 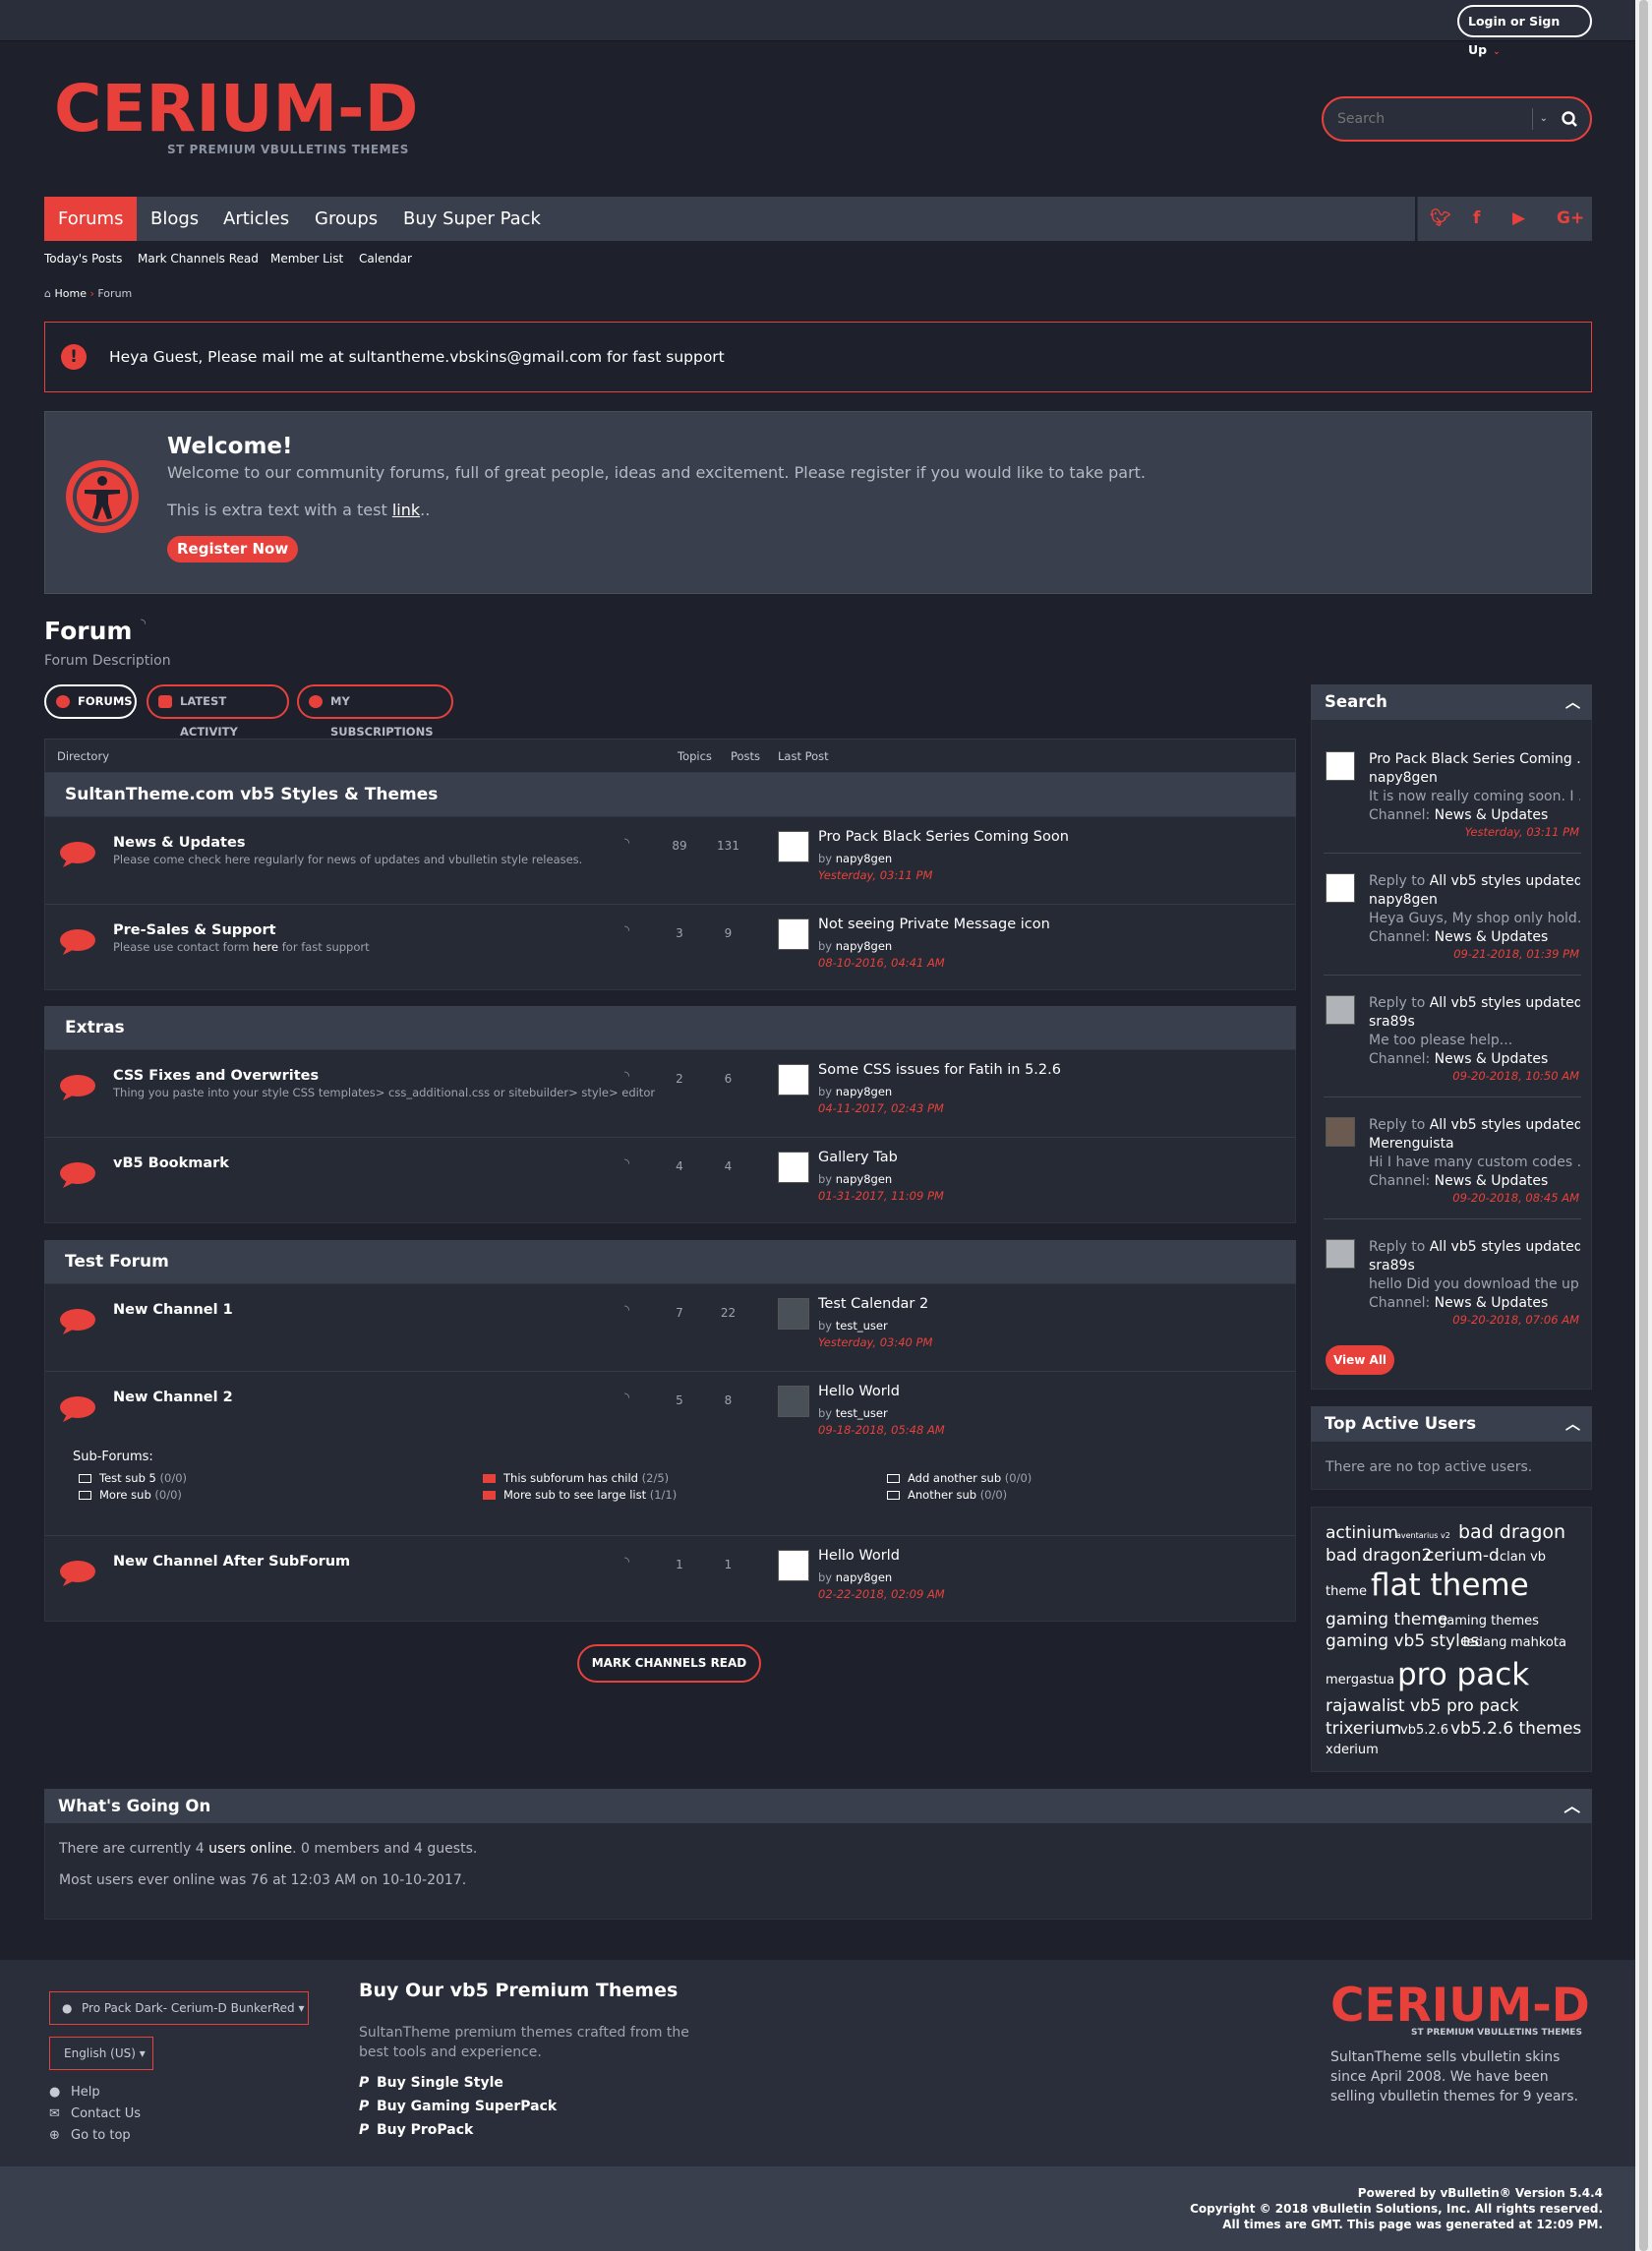 What do you see at coordinates (1476, 219) in the screenshot?
I see `facebook-icon: f` at bounding box center [1476, 219].